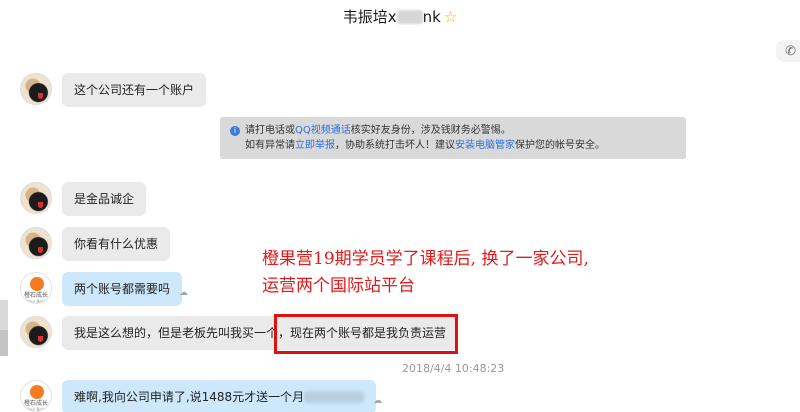 This screenshot has height=412, width=800. What do you see at coordinates (790, 51) in the screenshot?
I see `phone-icon: ✆` at bounding box center [790, 51].